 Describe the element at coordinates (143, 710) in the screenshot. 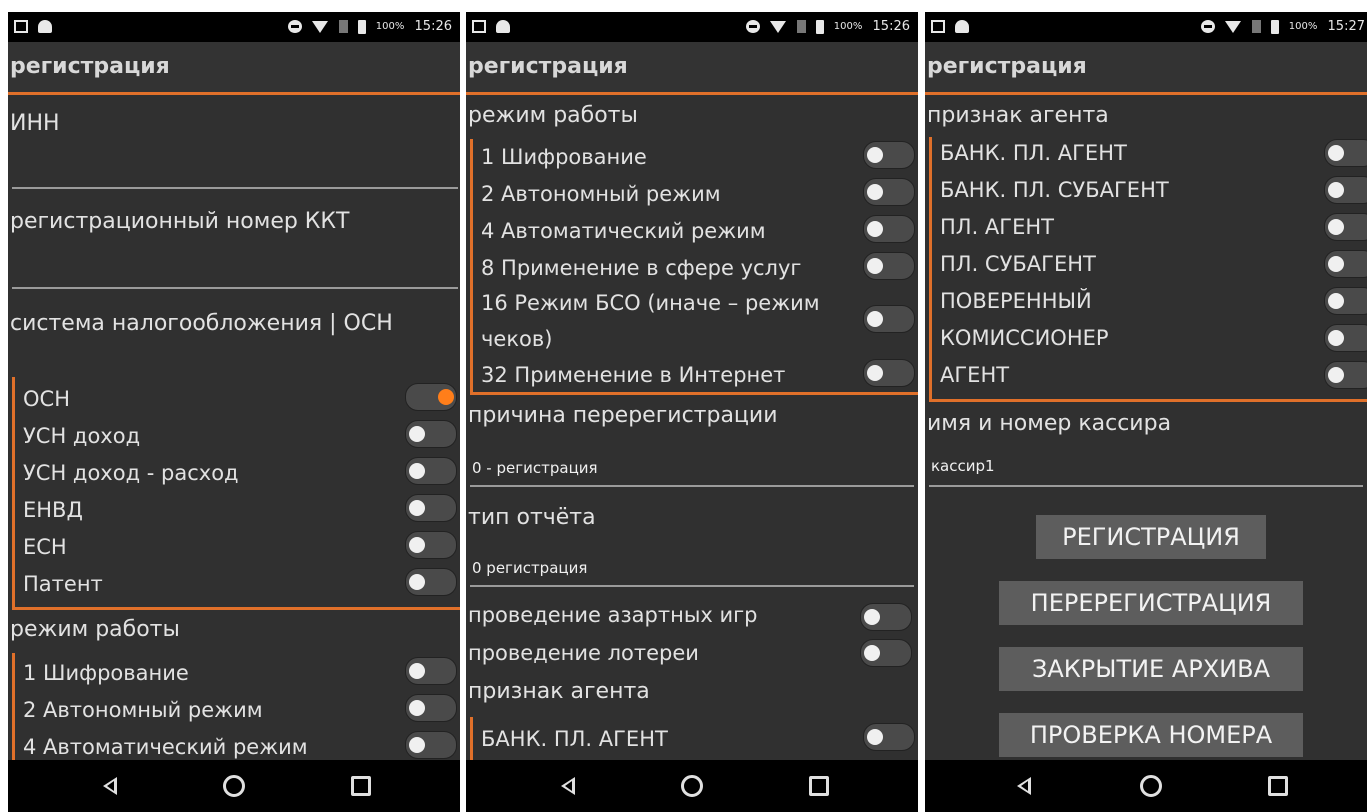

I see `mode-option-label: 2 Автономный режим` at that location.